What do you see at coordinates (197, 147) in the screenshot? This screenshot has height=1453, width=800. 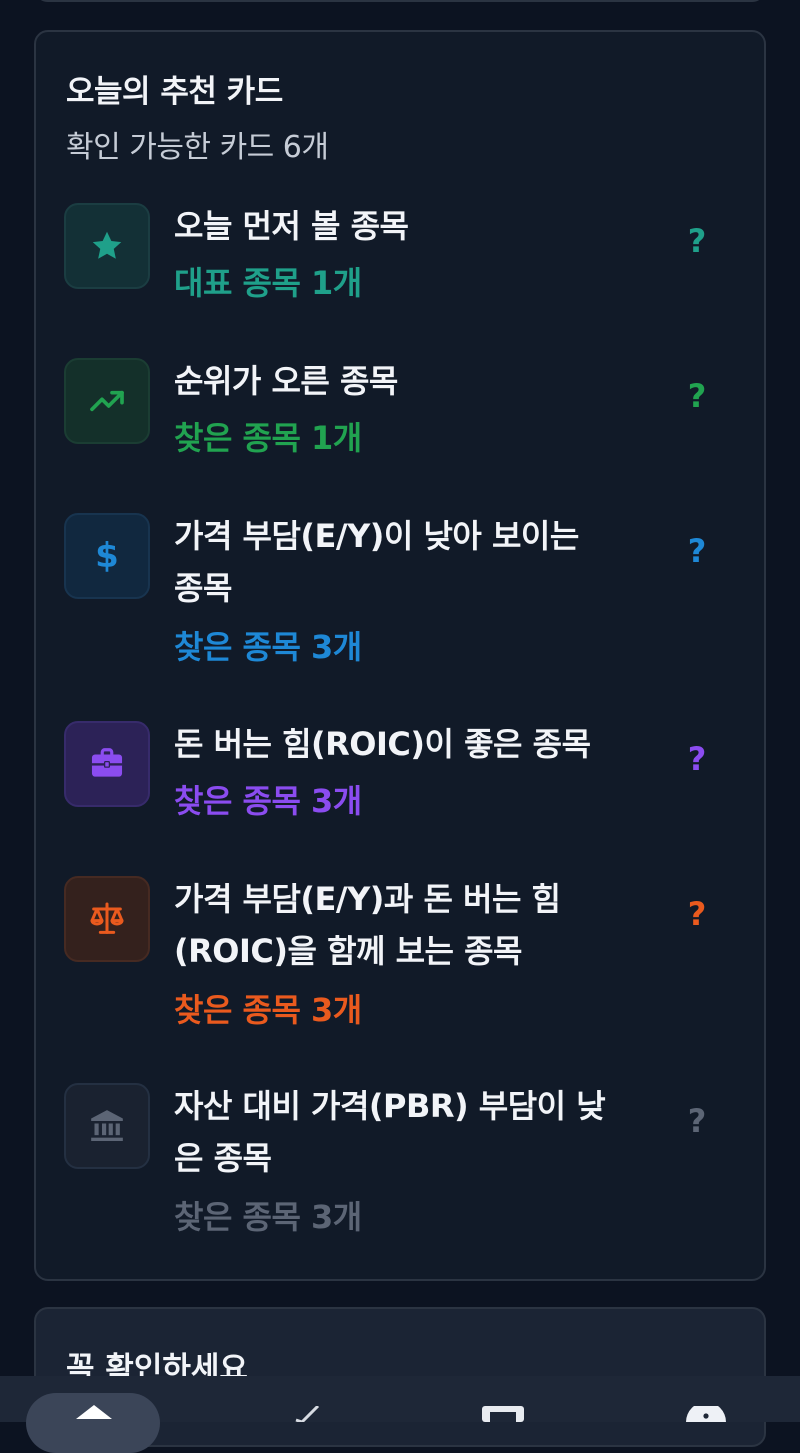 I see `card-subtitle: 확인 가능한 카드 6개` at bounding box center [197, 147].